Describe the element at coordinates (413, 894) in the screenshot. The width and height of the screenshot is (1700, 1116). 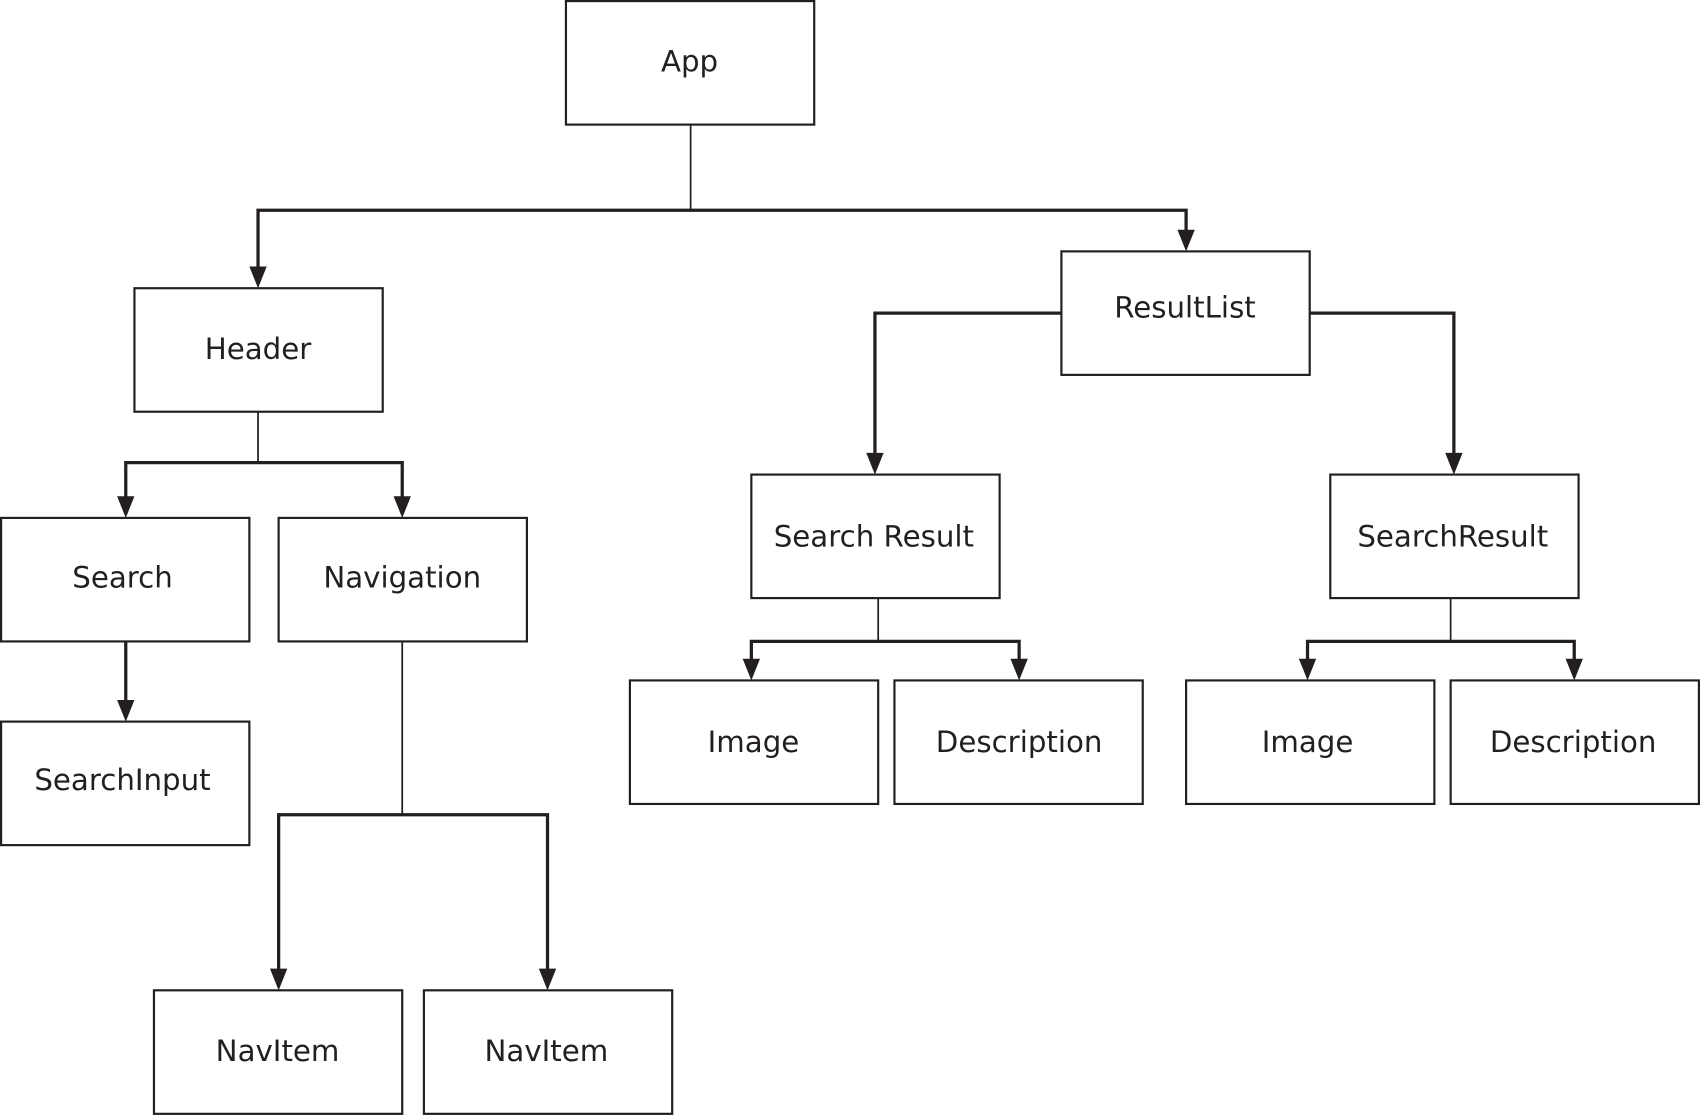
I see `edge-navigation-children` at that location.